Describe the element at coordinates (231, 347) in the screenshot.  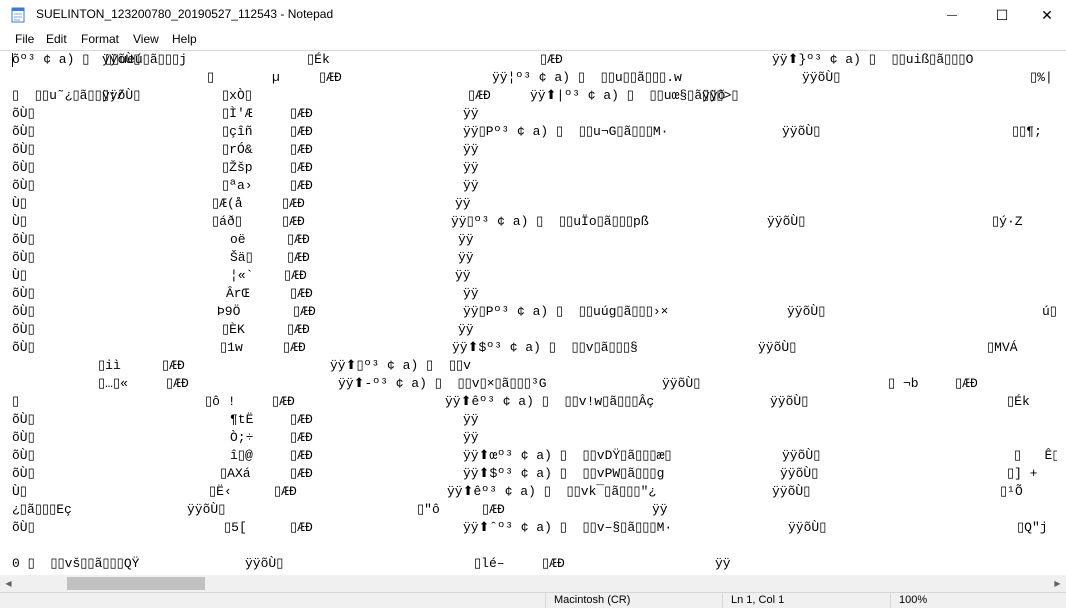
I see `text-segment: ▯1w` at that location.